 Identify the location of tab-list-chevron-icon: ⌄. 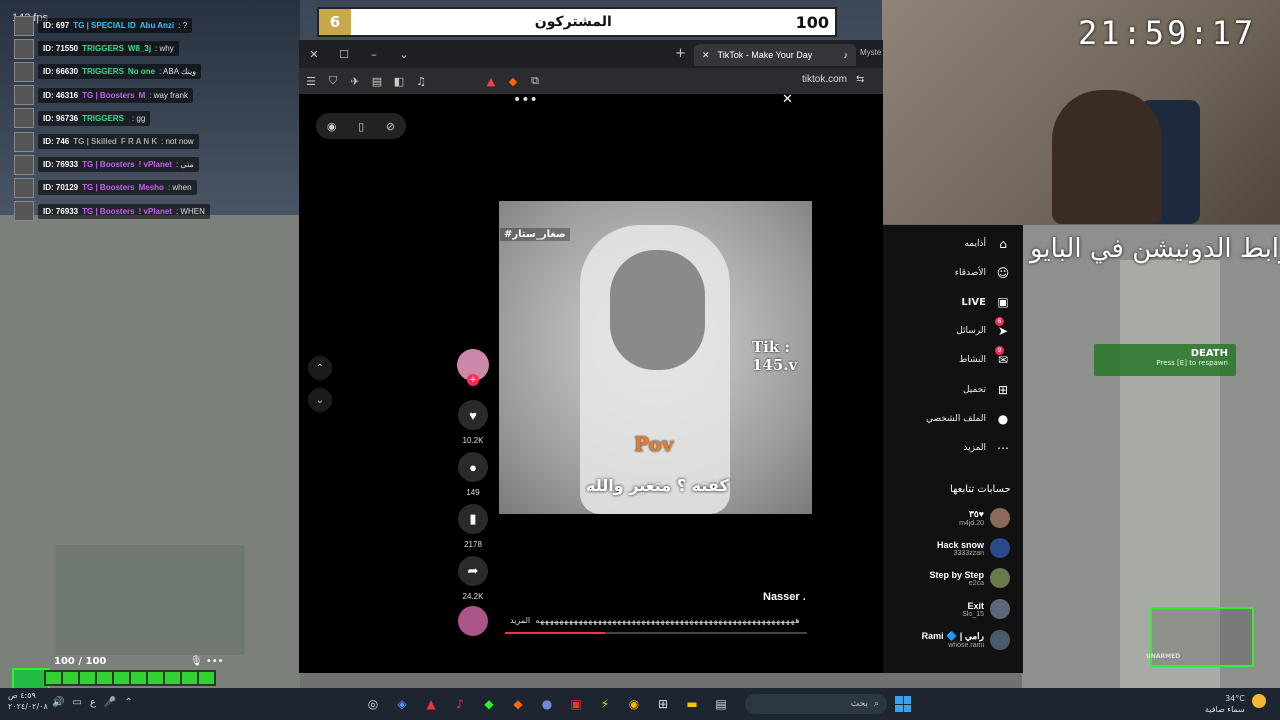
(404, 54).